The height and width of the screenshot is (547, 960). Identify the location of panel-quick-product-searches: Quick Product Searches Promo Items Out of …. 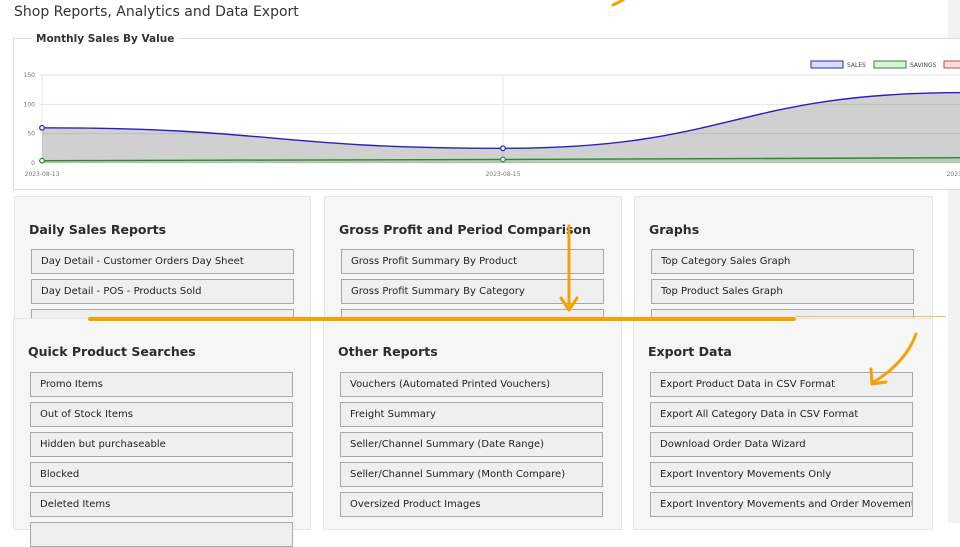
(162, 432).